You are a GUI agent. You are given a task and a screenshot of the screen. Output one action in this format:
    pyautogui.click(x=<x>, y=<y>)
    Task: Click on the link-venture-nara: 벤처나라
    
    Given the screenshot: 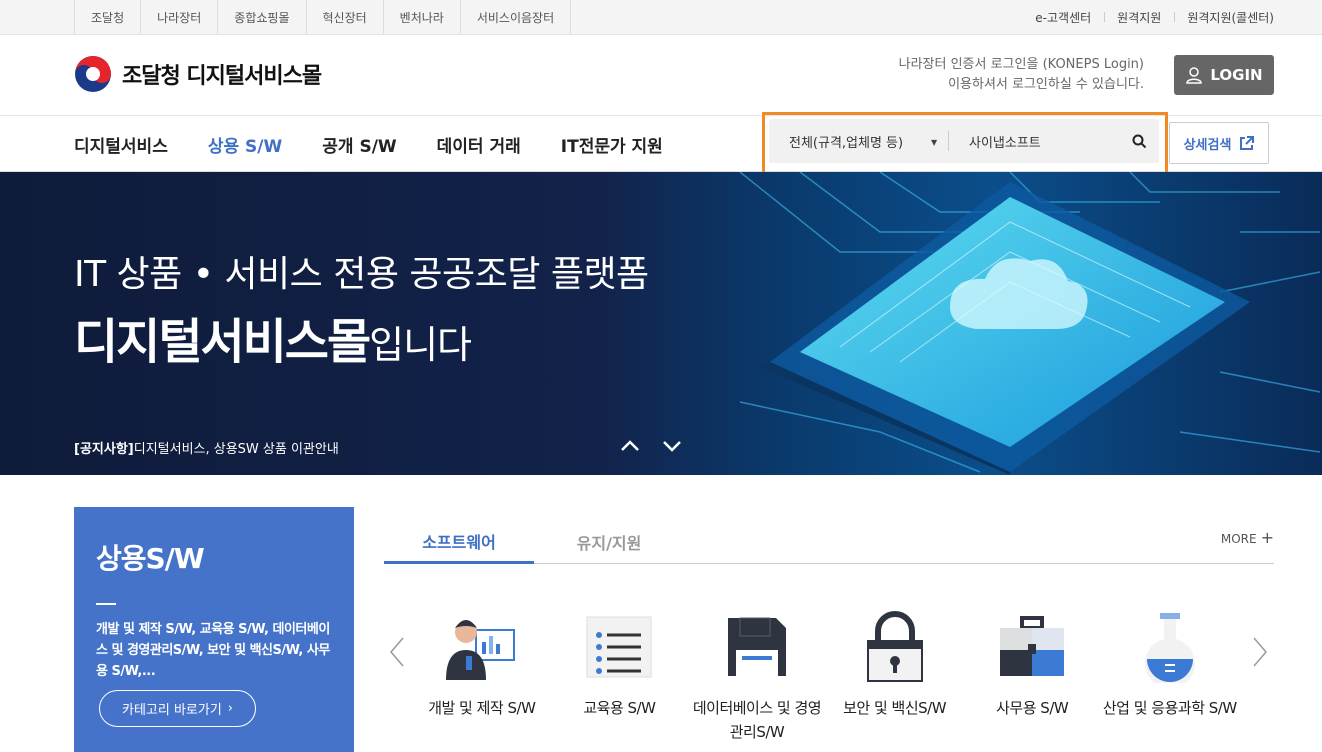 What is the action you would take?
    pyautogui.click(x=422, y=17)
    